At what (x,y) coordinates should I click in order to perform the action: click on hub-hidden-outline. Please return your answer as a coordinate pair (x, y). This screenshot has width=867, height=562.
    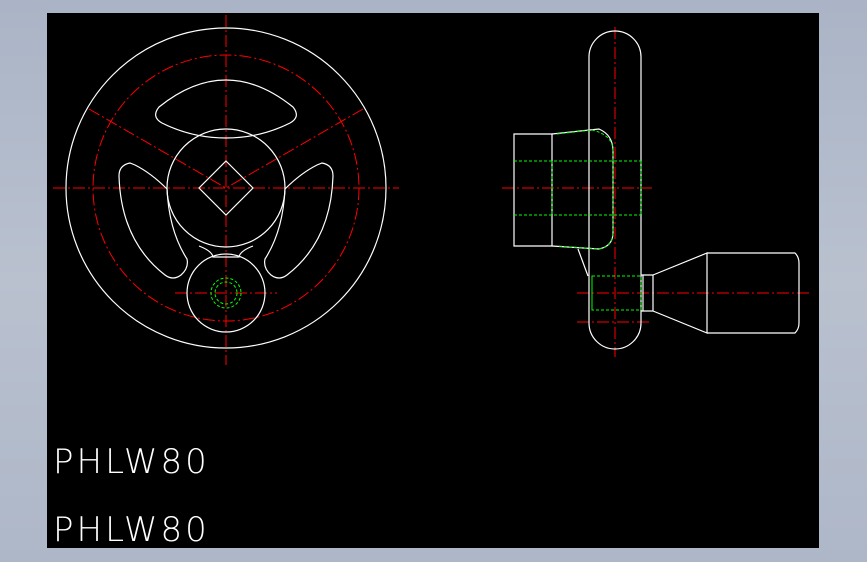
    Looking at the image, I should click on (585, 189).